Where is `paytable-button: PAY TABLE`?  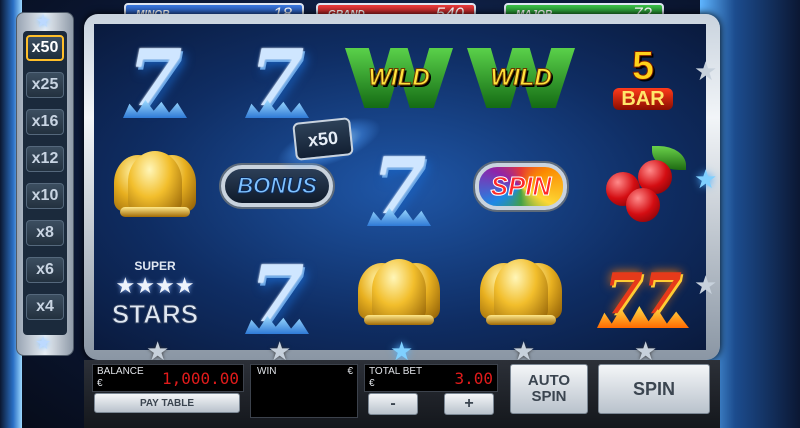
paytable-button: PAY TABLE is located at coordinates (167, 403).